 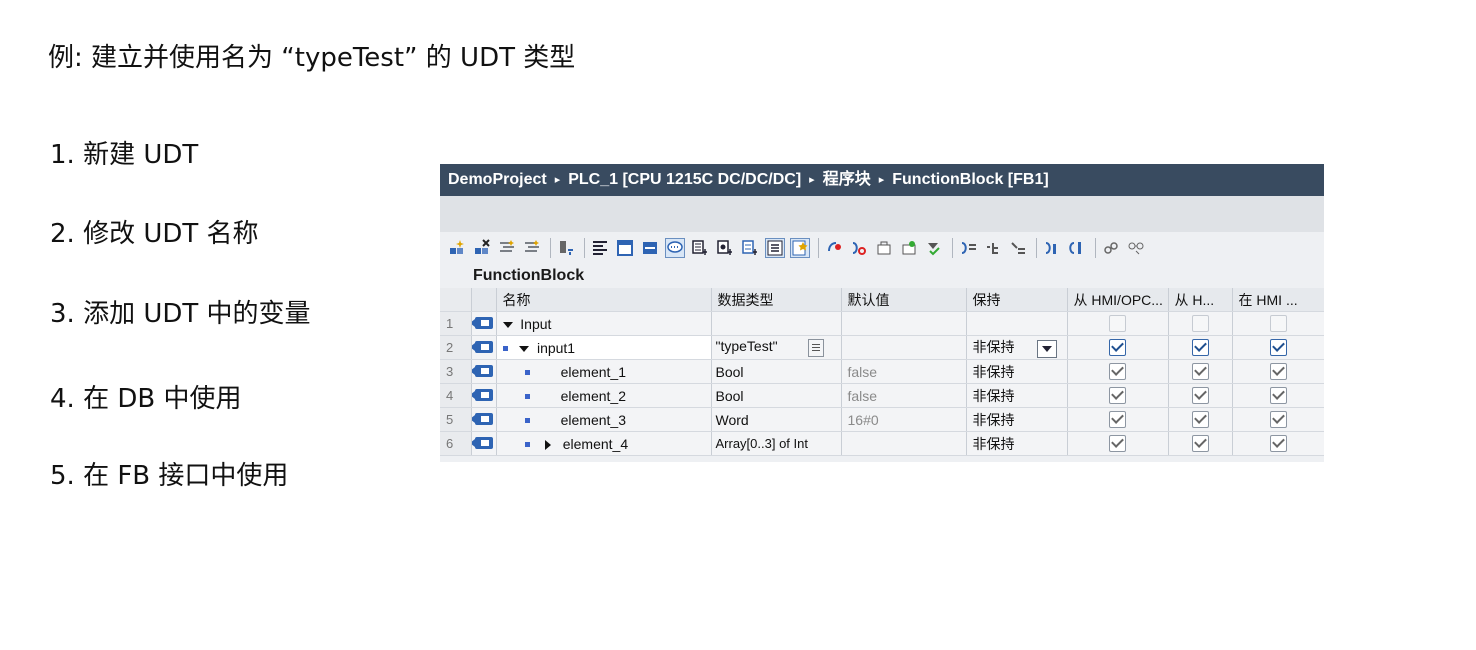 I want to click on column-header-datatype: 数据类型, so click(x=776, y=300).